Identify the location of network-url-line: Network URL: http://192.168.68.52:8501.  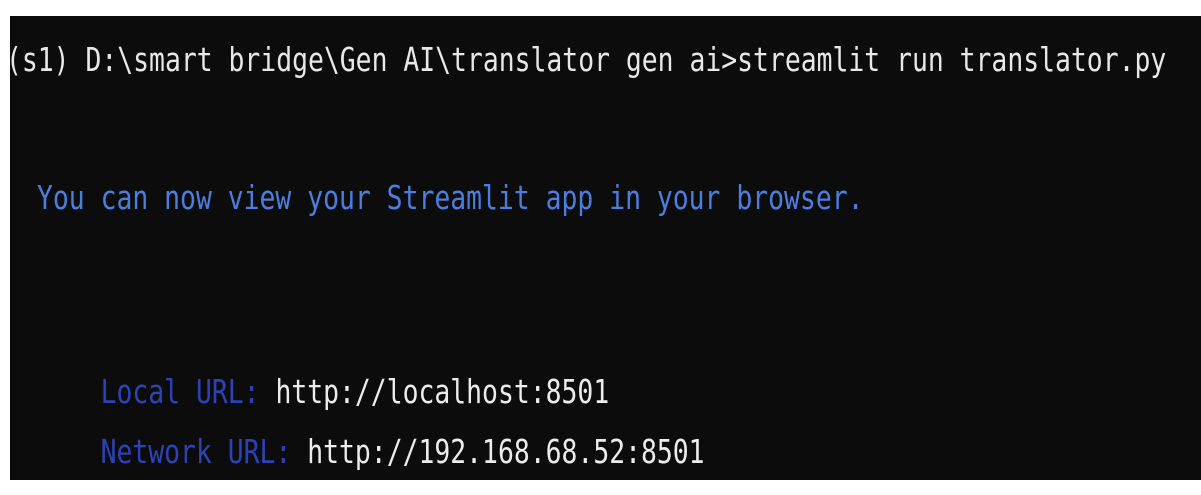
(371, 436).